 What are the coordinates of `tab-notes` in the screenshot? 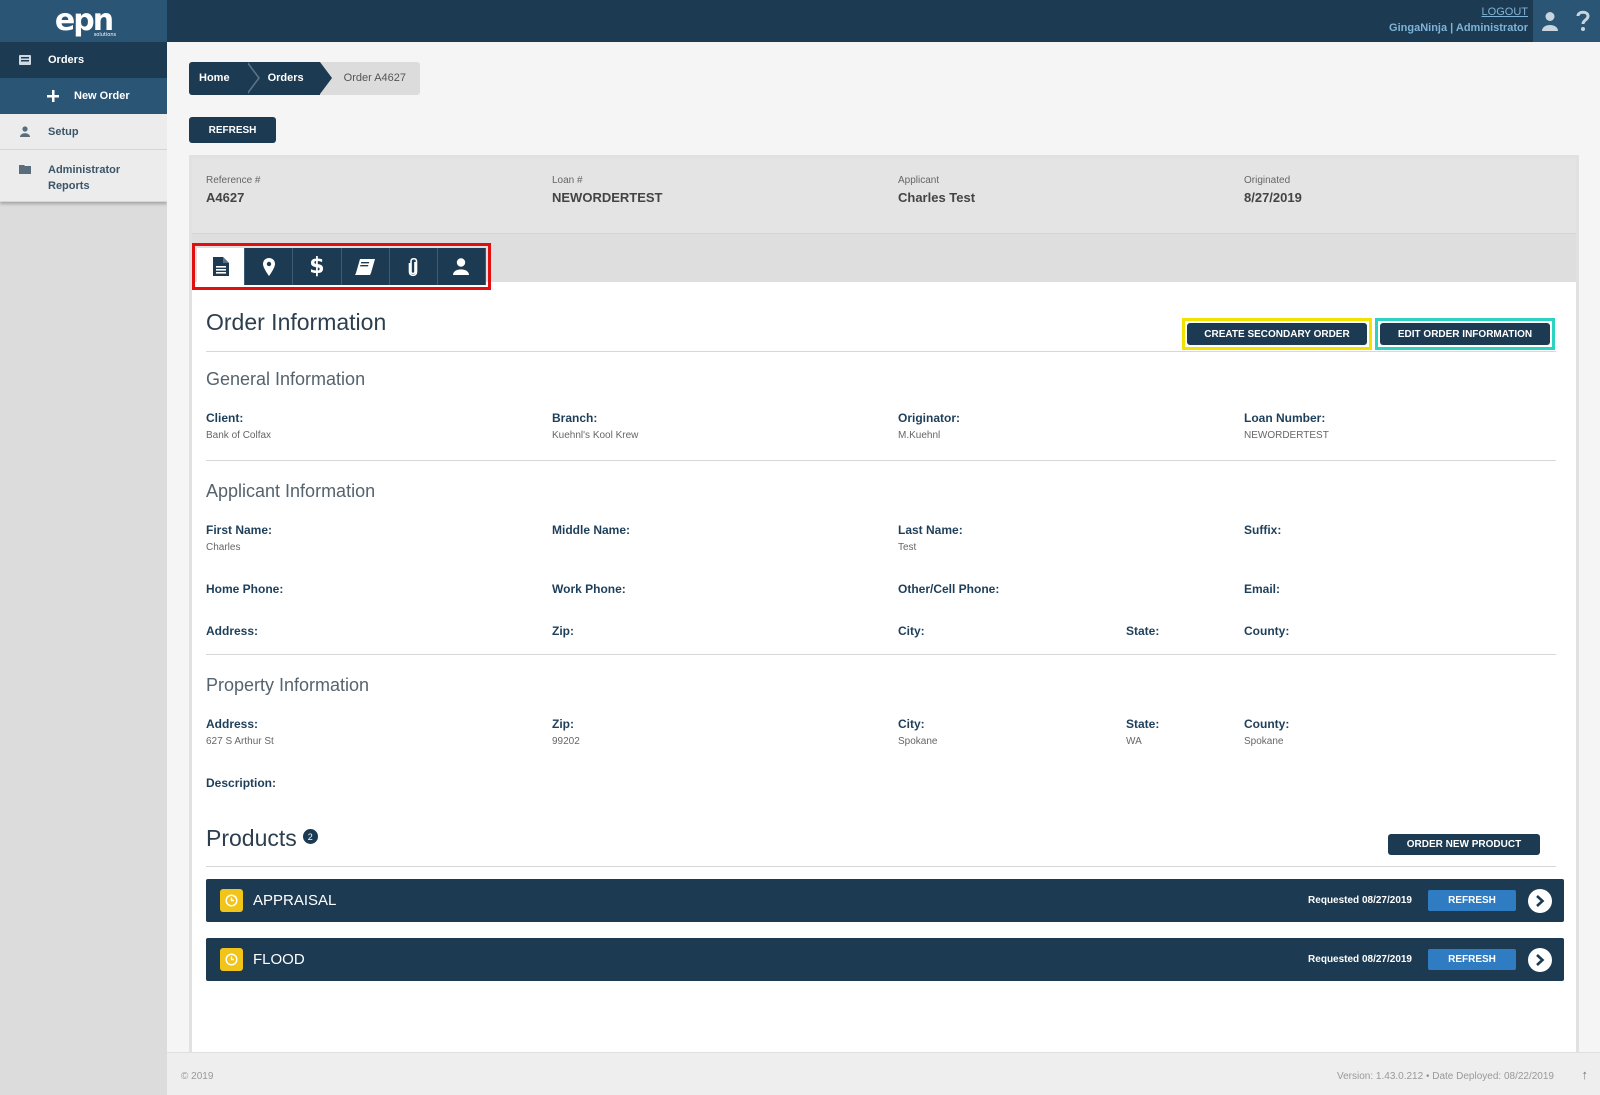 It's located at (365, 266).